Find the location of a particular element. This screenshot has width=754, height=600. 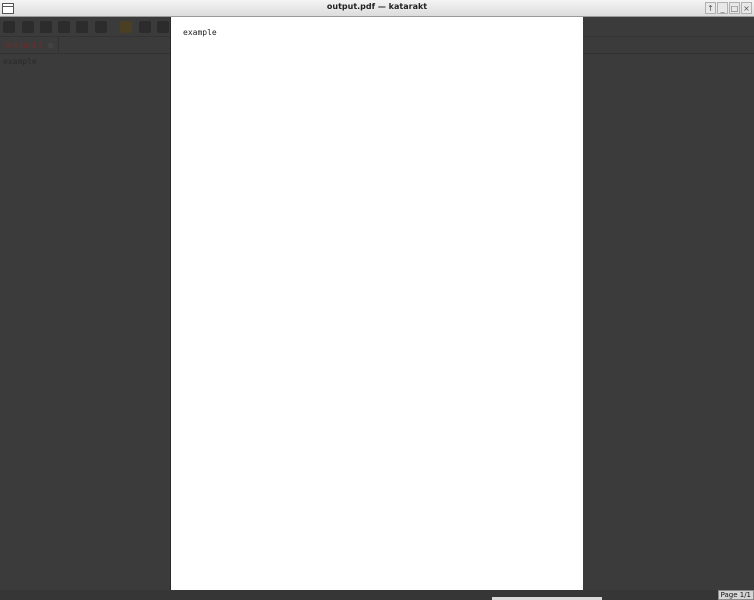

tab-untitled-1: Untitled 1 ⊗ is located at coordinates (29, 45).